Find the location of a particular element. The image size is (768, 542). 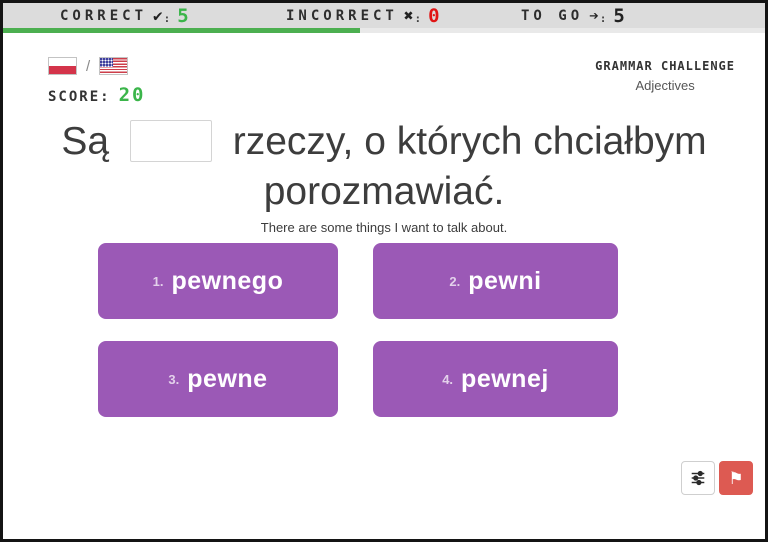

answer-number: 3. is located at coordinates (174, 379).